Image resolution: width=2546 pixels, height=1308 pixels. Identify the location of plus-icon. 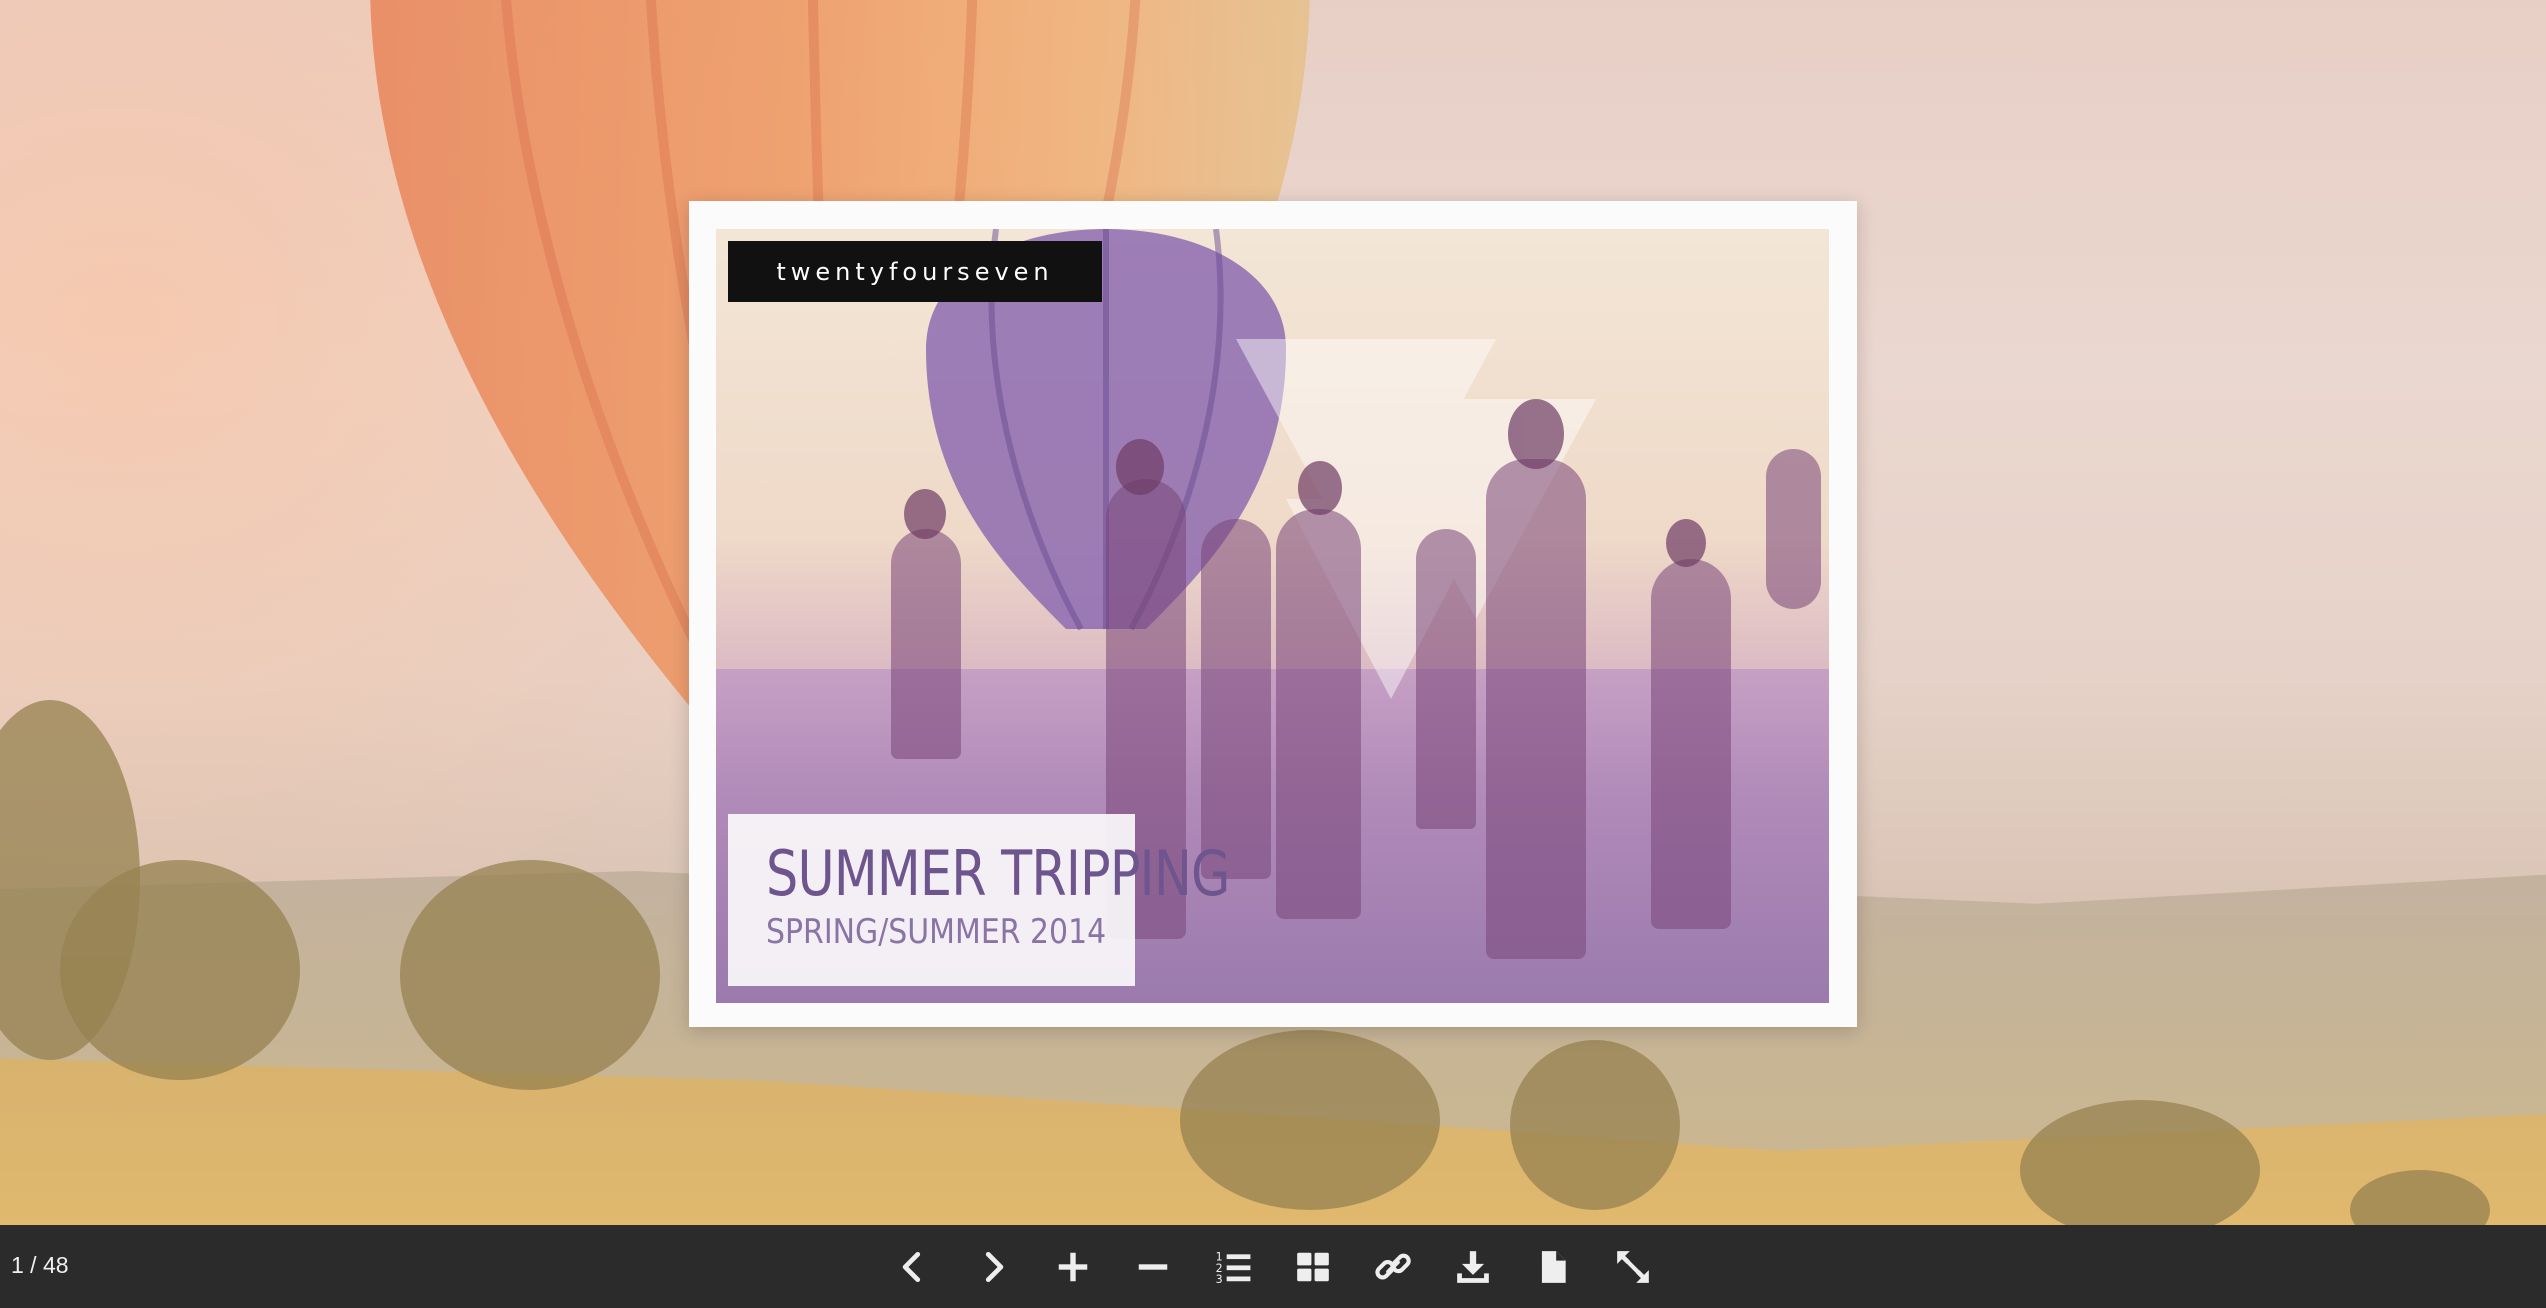
(1073, 1267).